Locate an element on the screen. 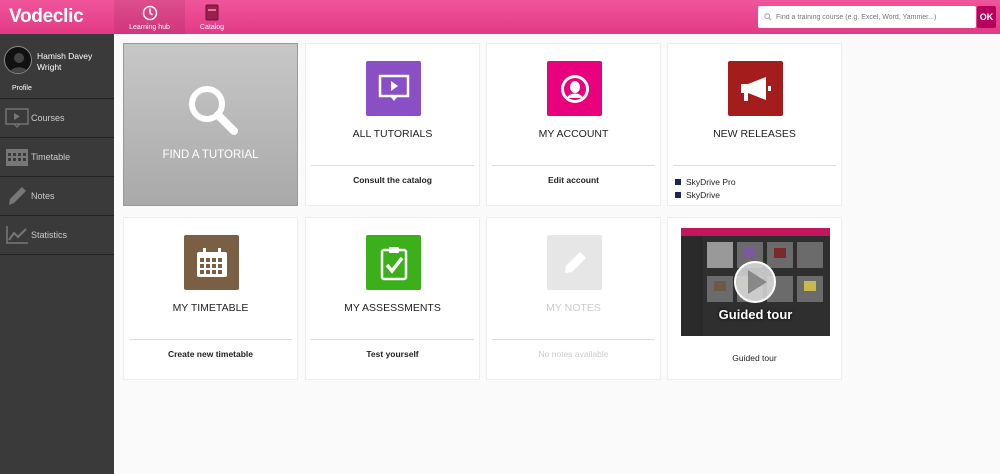  test-yourself-link: Test yourself is located at coordinates (392, 354).